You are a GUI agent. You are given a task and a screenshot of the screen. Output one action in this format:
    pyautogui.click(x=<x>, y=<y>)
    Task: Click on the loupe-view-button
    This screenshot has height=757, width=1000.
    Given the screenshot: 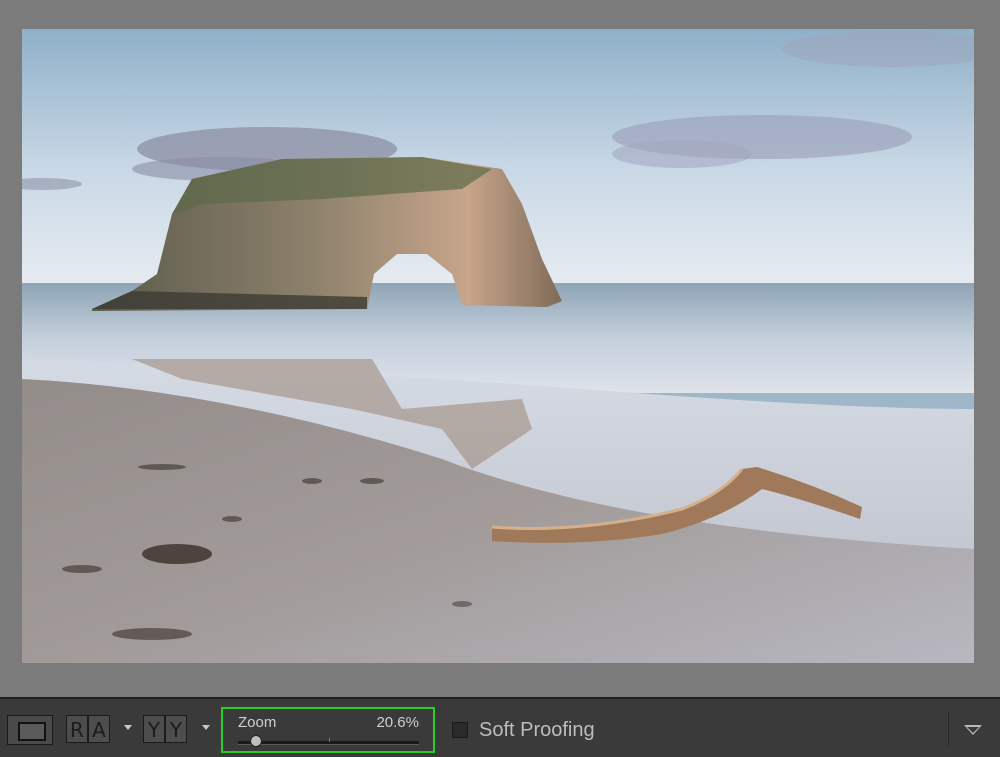 What is the action you would take?
    pyautogui.click(x=30, y=730)
    